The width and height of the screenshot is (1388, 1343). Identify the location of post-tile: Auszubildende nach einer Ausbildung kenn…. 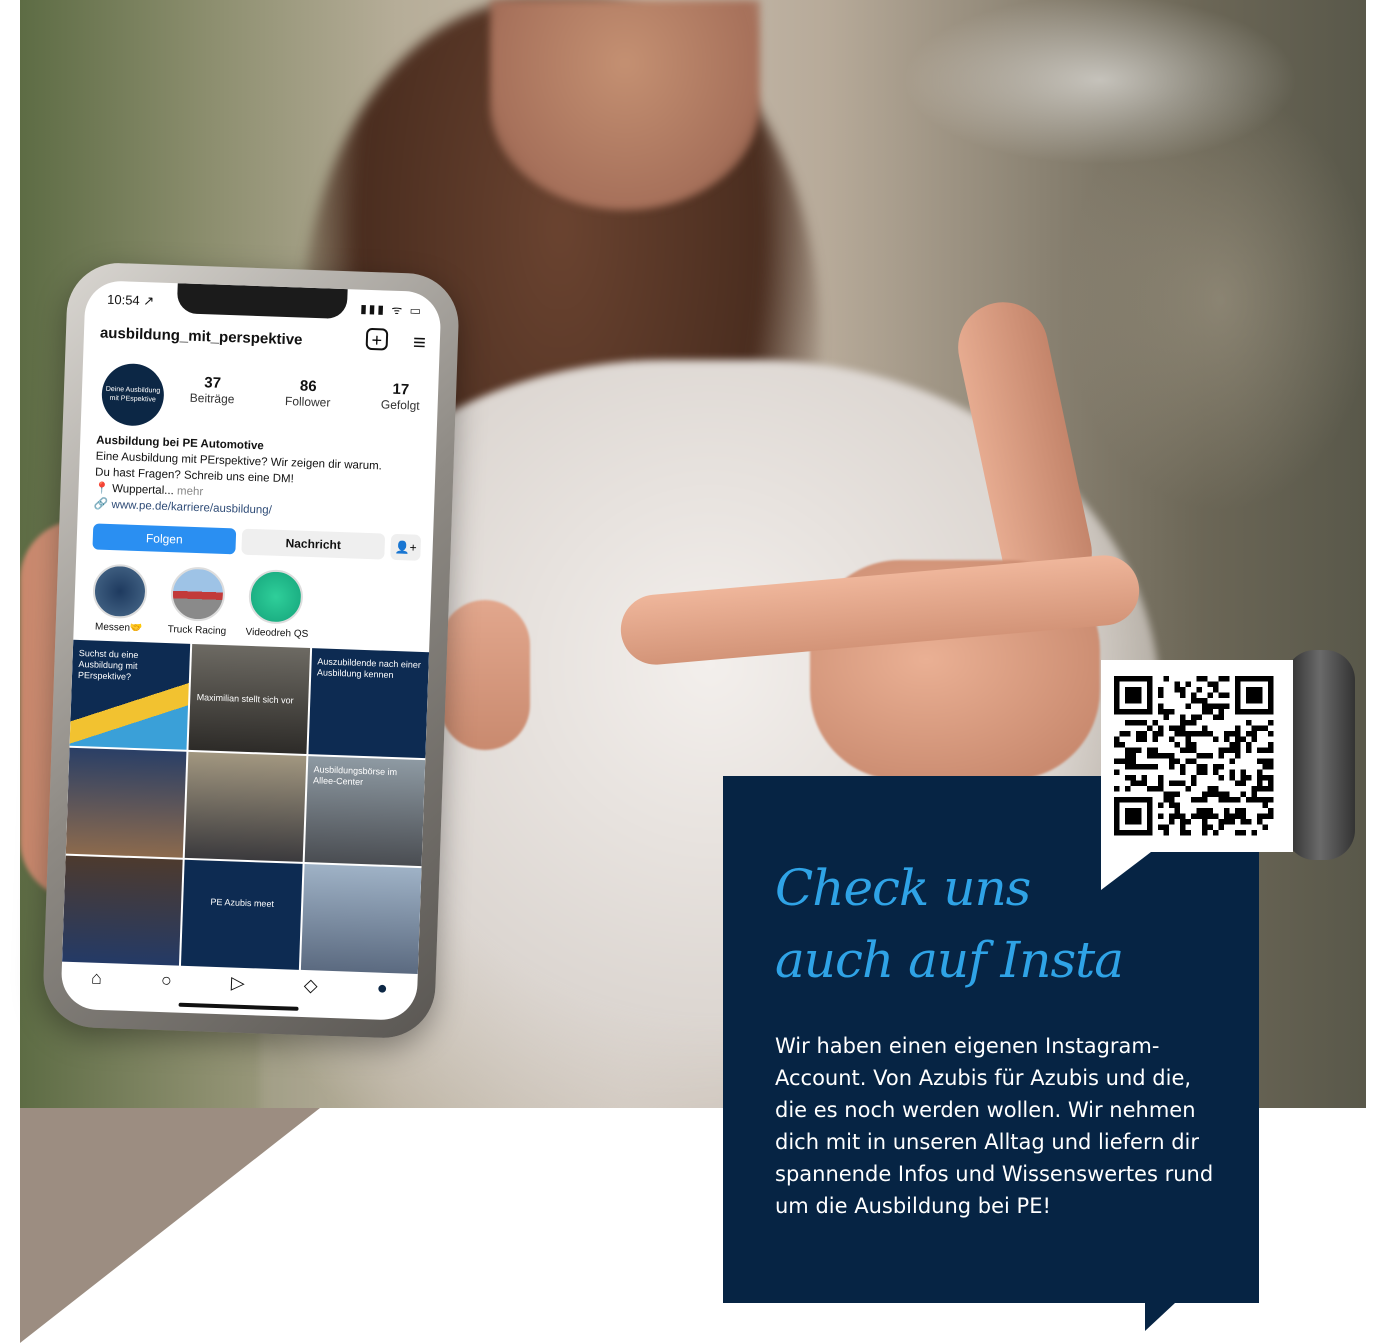
(369, 703).